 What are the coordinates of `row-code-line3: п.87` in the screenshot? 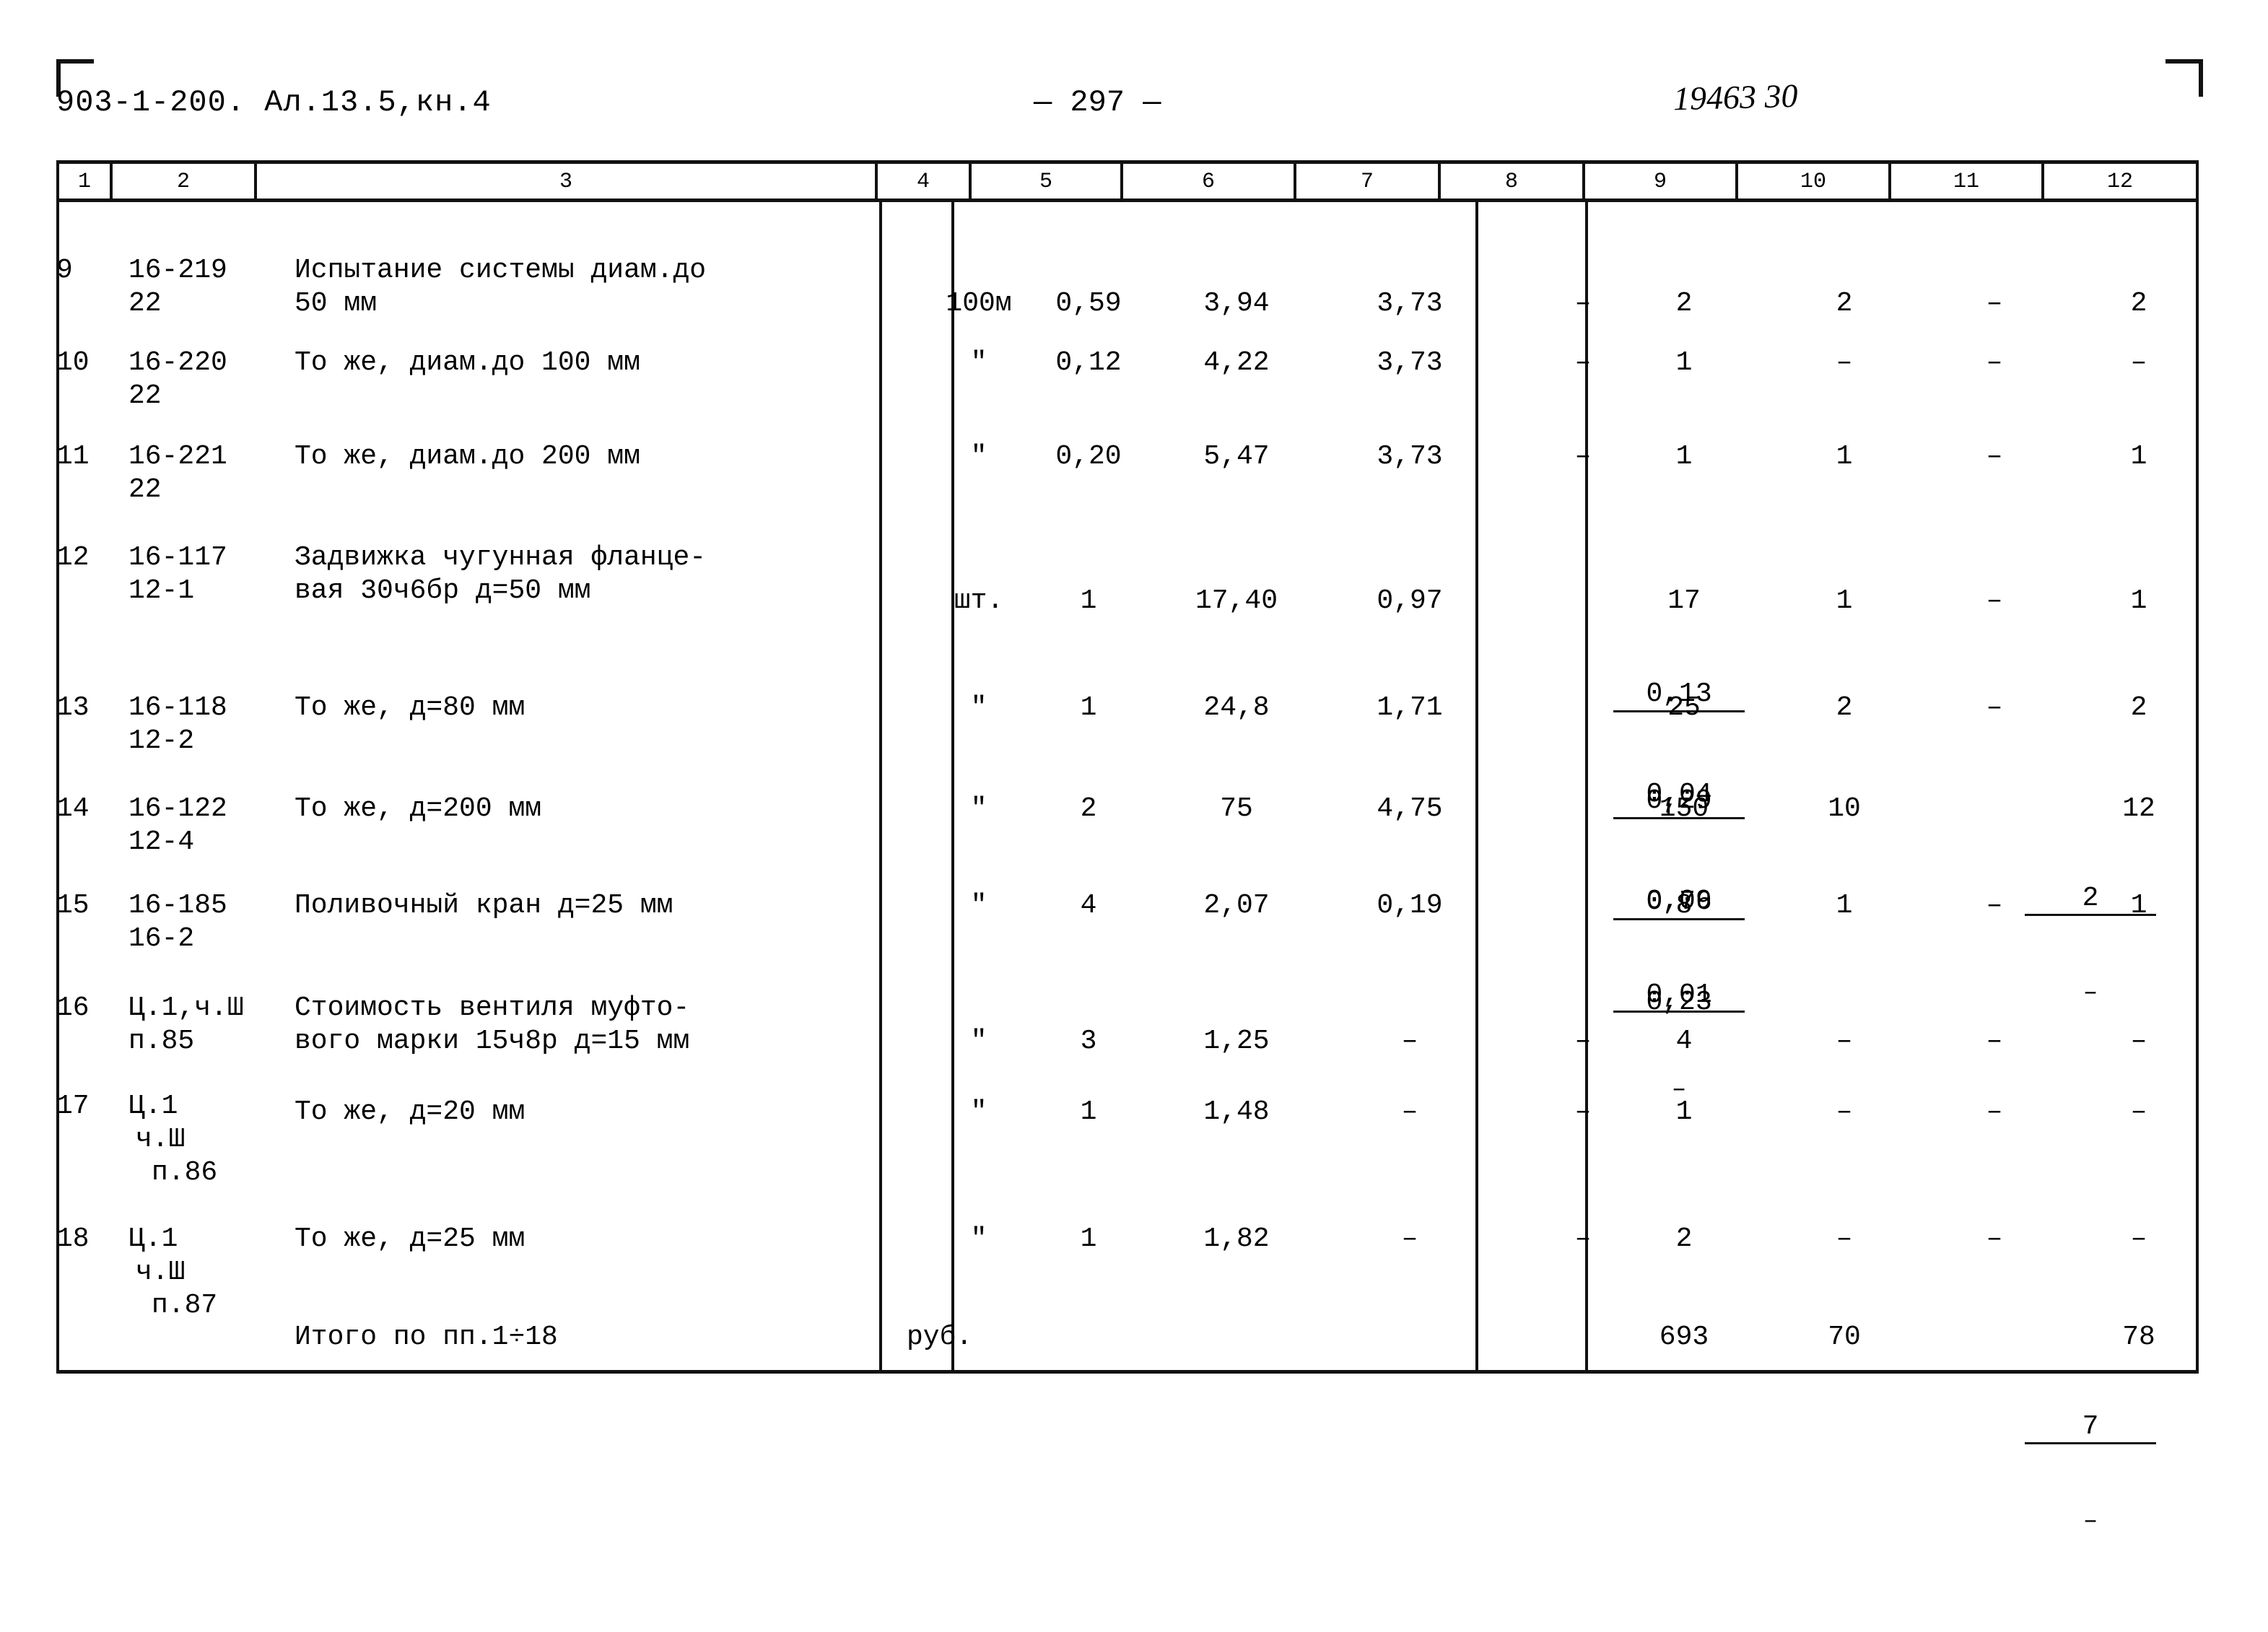 It's located at (185, 1305).